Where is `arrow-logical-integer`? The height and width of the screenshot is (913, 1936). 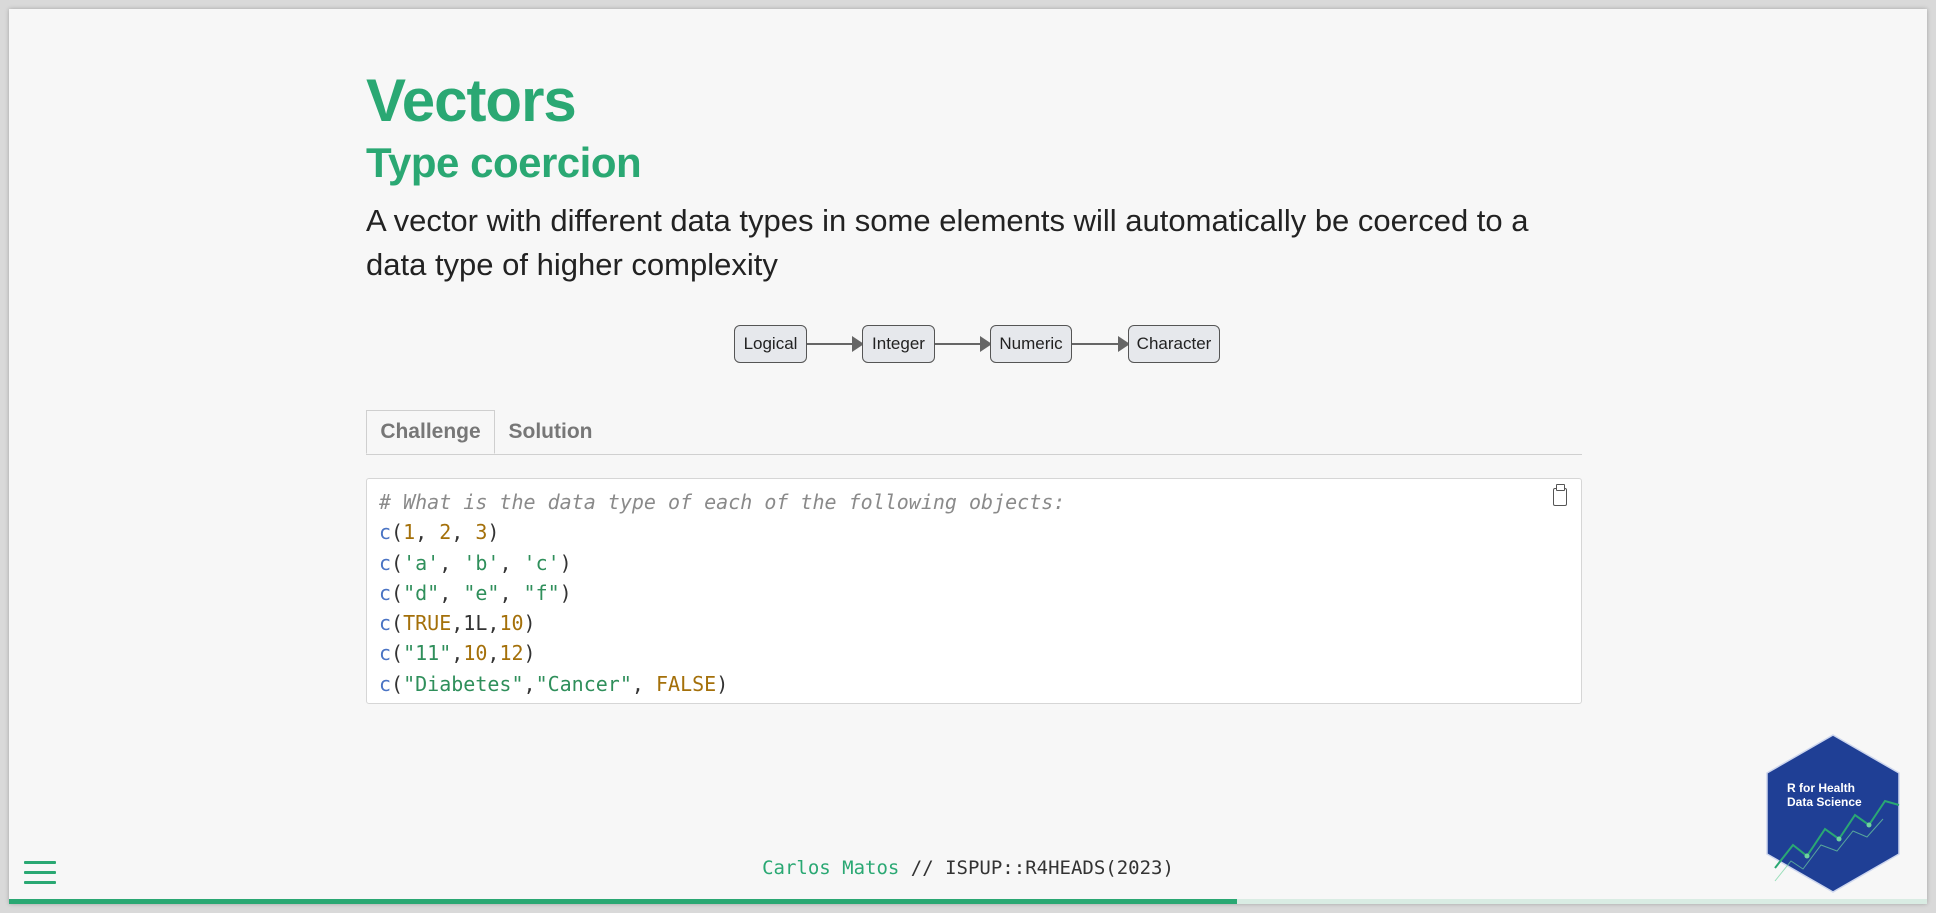 arrow-logical-integer is located at coordinates (835, 343).